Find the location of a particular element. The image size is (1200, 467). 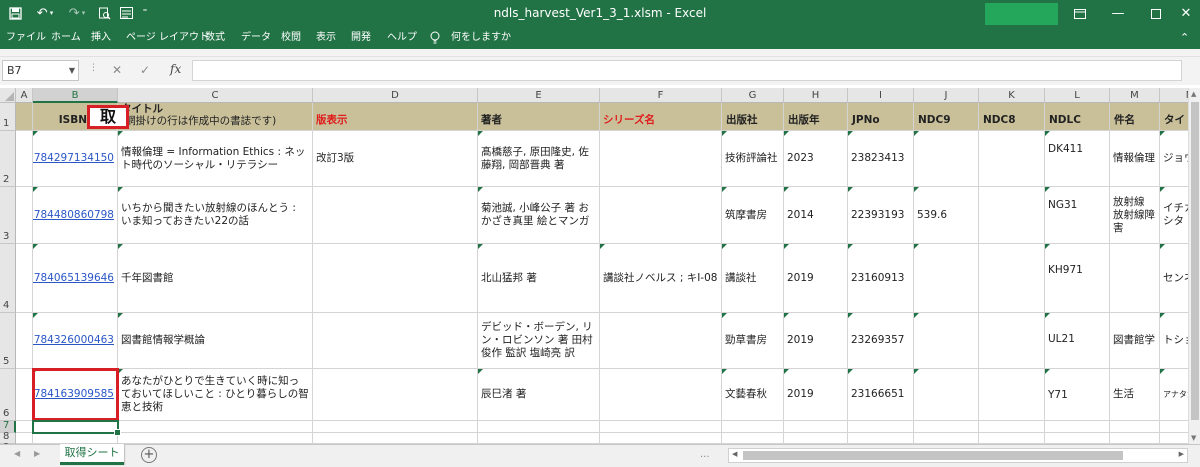

cell-subject: 放射線 放射線障害 is located at coordinates (1135, 215).